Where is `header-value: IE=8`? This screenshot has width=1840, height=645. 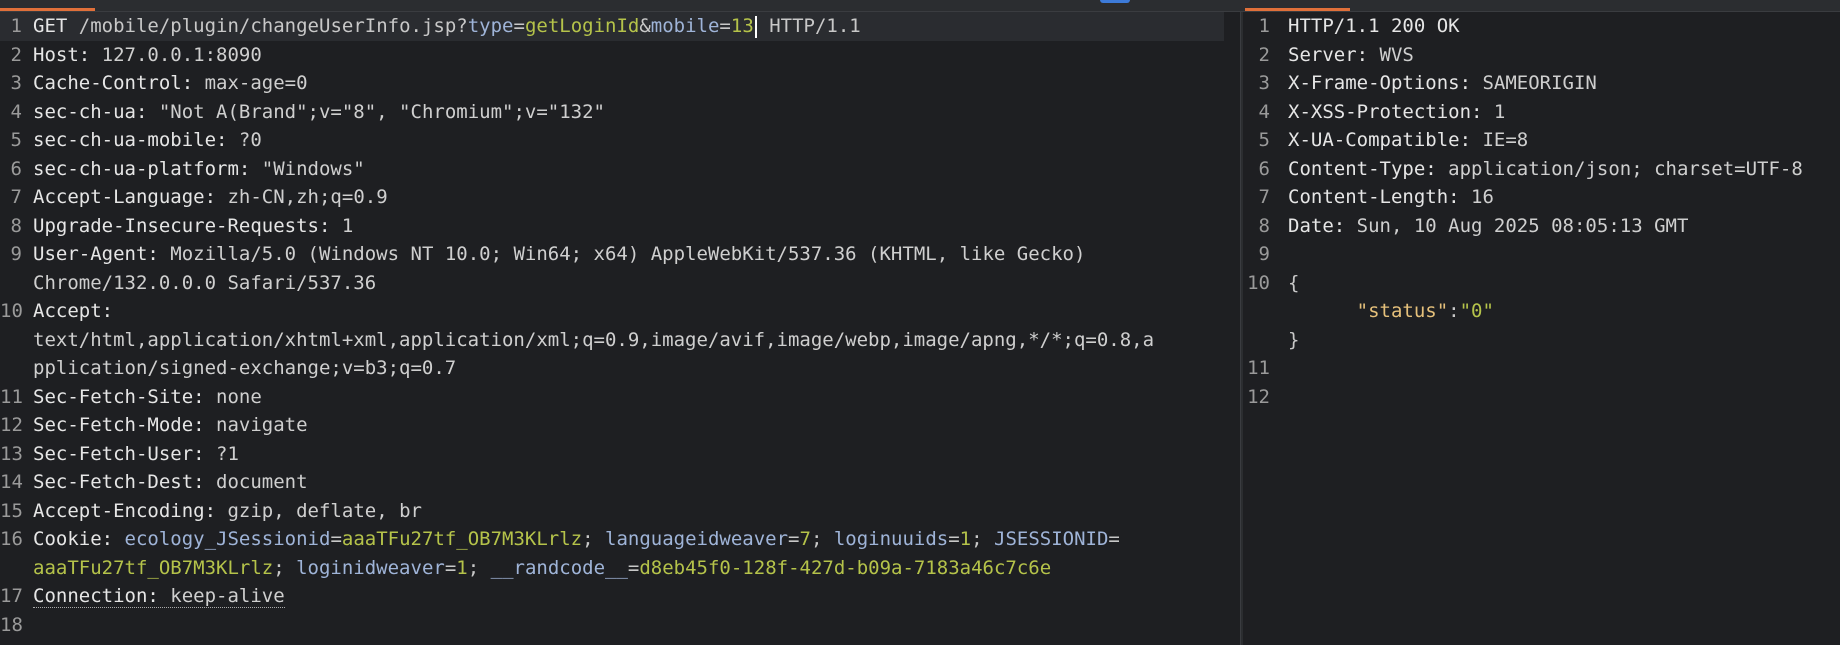
header-value: IE=8 is located at coordinates (1505, 140).